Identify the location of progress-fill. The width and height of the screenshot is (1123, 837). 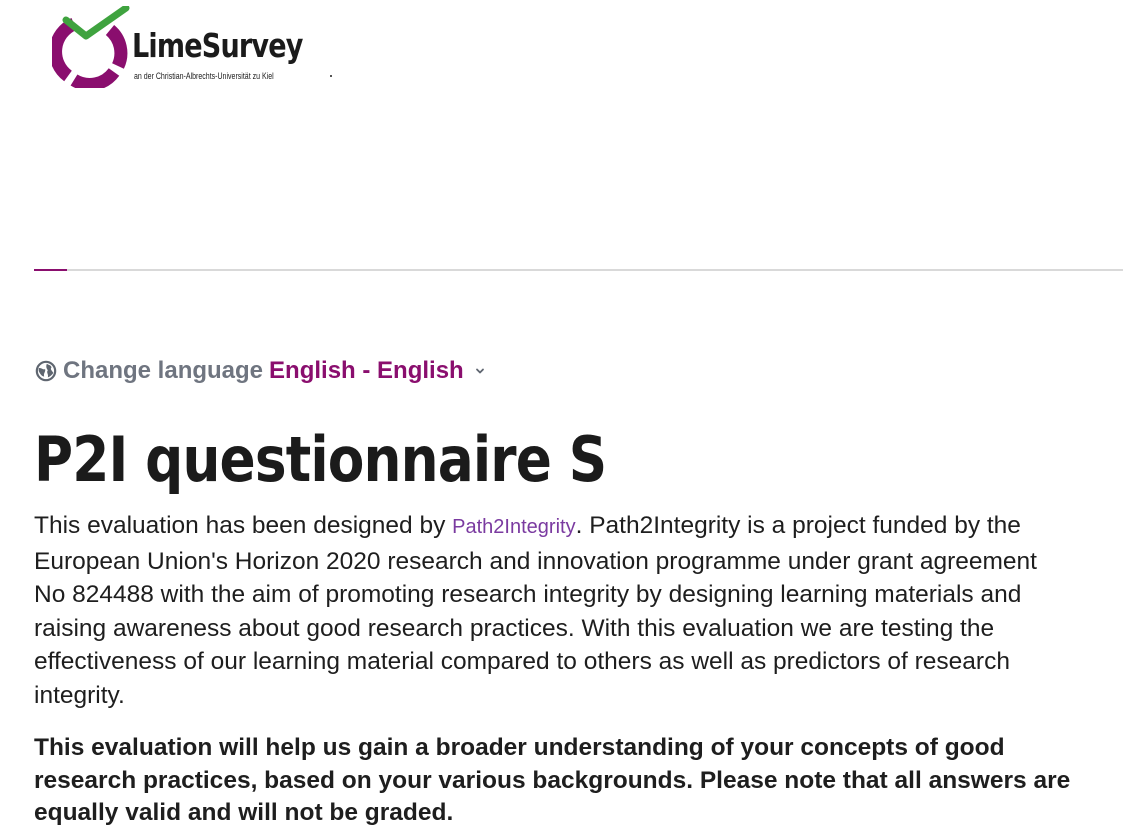
(50, 270).